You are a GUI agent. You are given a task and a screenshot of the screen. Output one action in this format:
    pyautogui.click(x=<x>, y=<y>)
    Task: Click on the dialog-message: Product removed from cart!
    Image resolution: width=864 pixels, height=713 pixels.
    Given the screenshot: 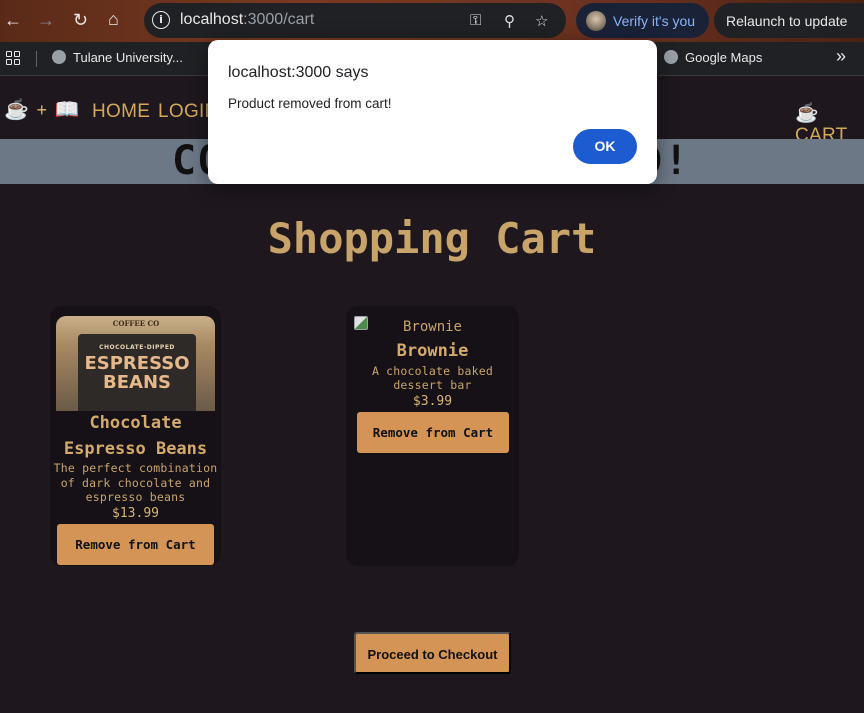 What is the action you would take?
    pyautogui.click(x=310, y=103)
    